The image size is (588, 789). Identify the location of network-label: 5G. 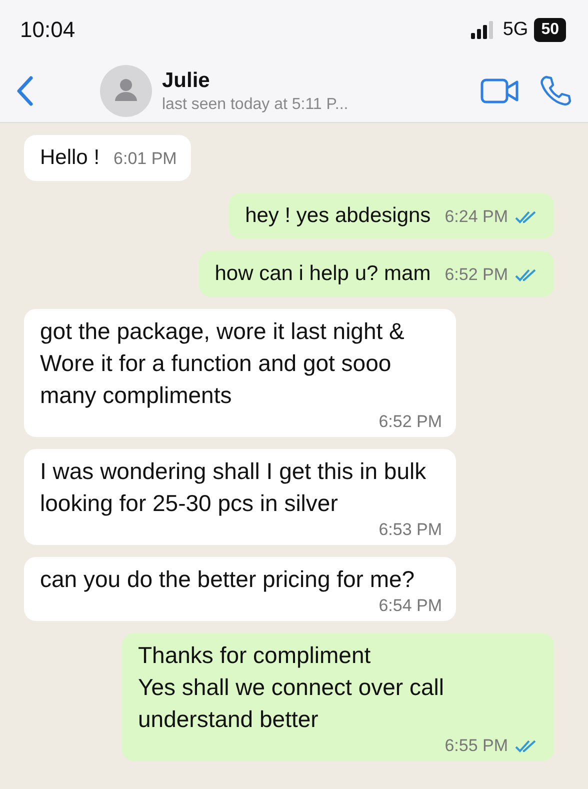
(515, 30).